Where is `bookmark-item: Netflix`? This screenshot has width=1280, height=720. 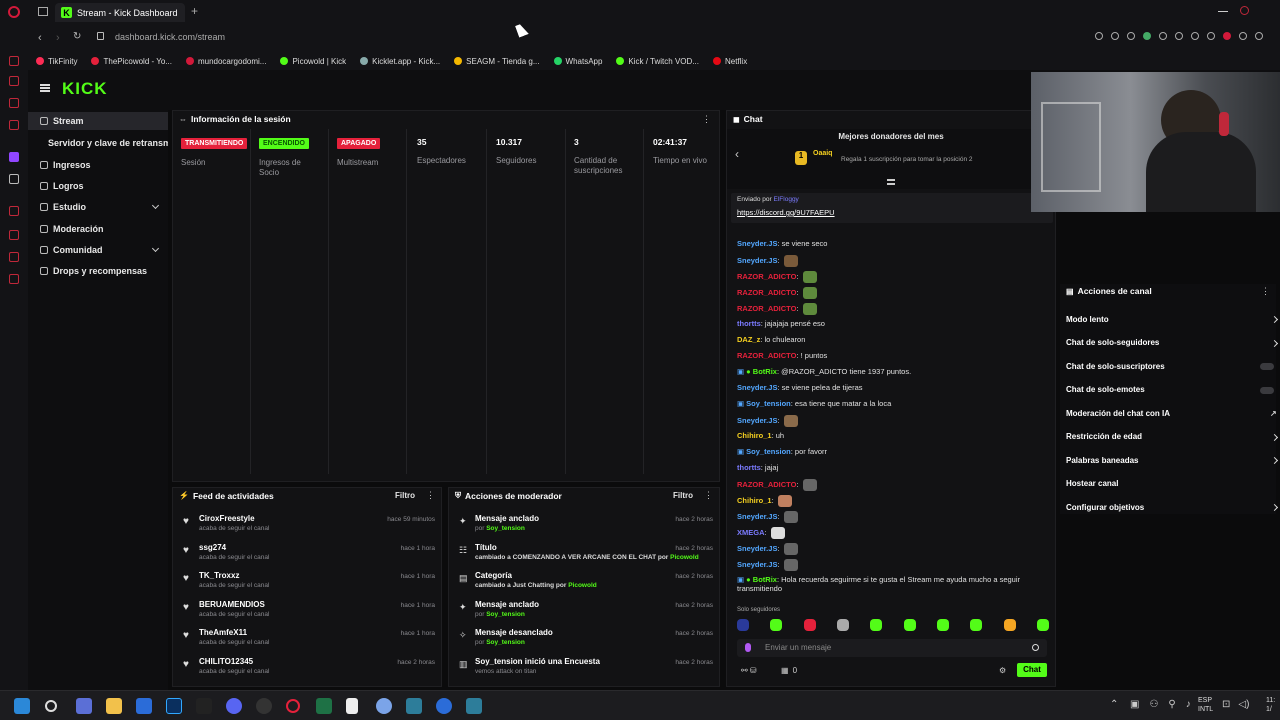 bookmark-item: Netflix is located at coordinates (729, 61).